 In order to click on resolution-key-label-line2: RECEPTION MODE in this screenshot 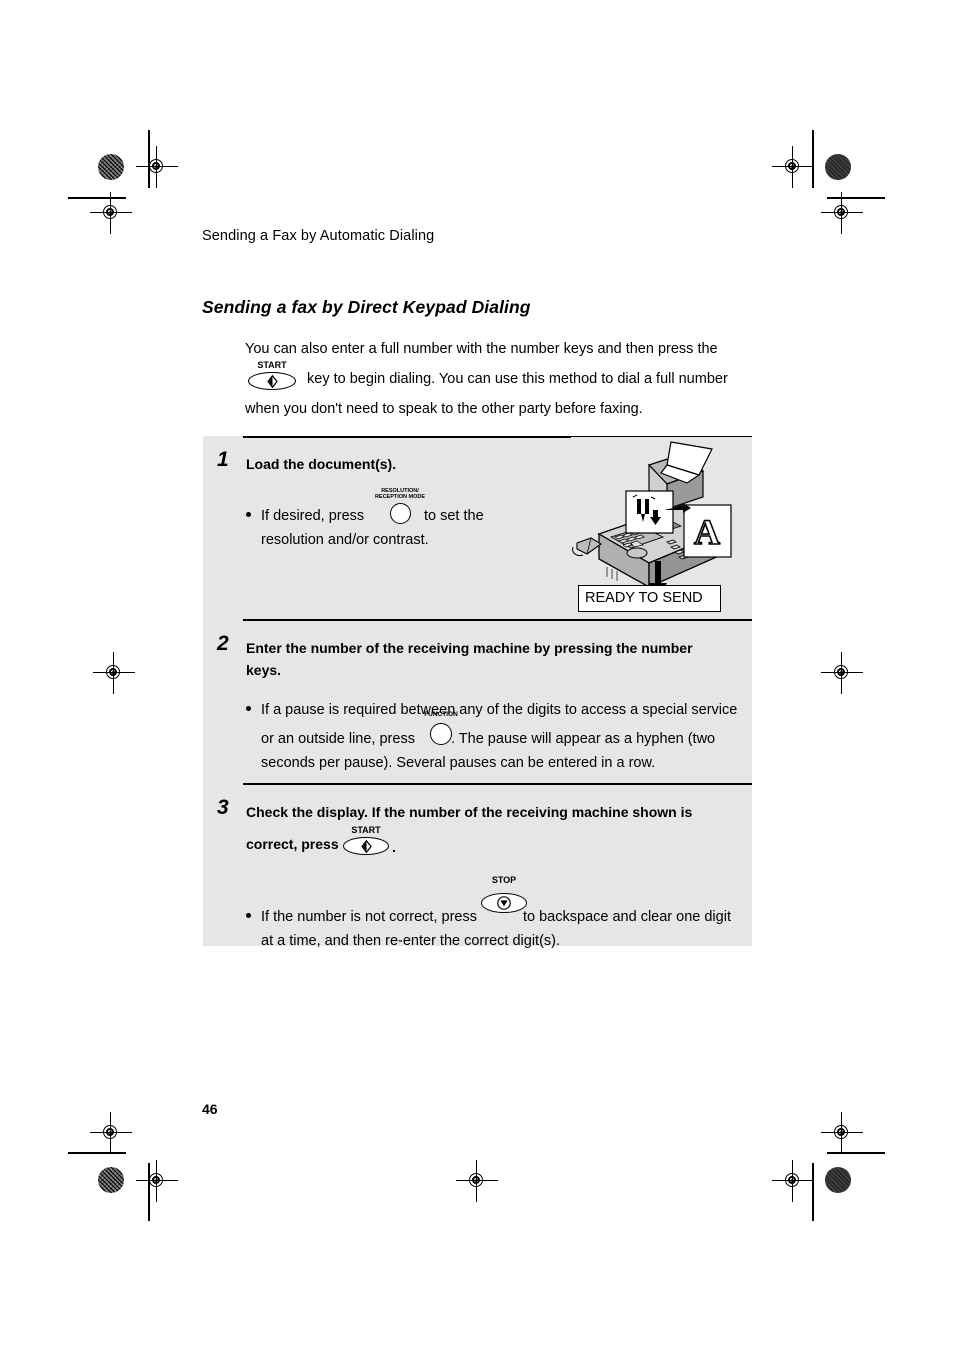, I will do `click(400, 496)`.